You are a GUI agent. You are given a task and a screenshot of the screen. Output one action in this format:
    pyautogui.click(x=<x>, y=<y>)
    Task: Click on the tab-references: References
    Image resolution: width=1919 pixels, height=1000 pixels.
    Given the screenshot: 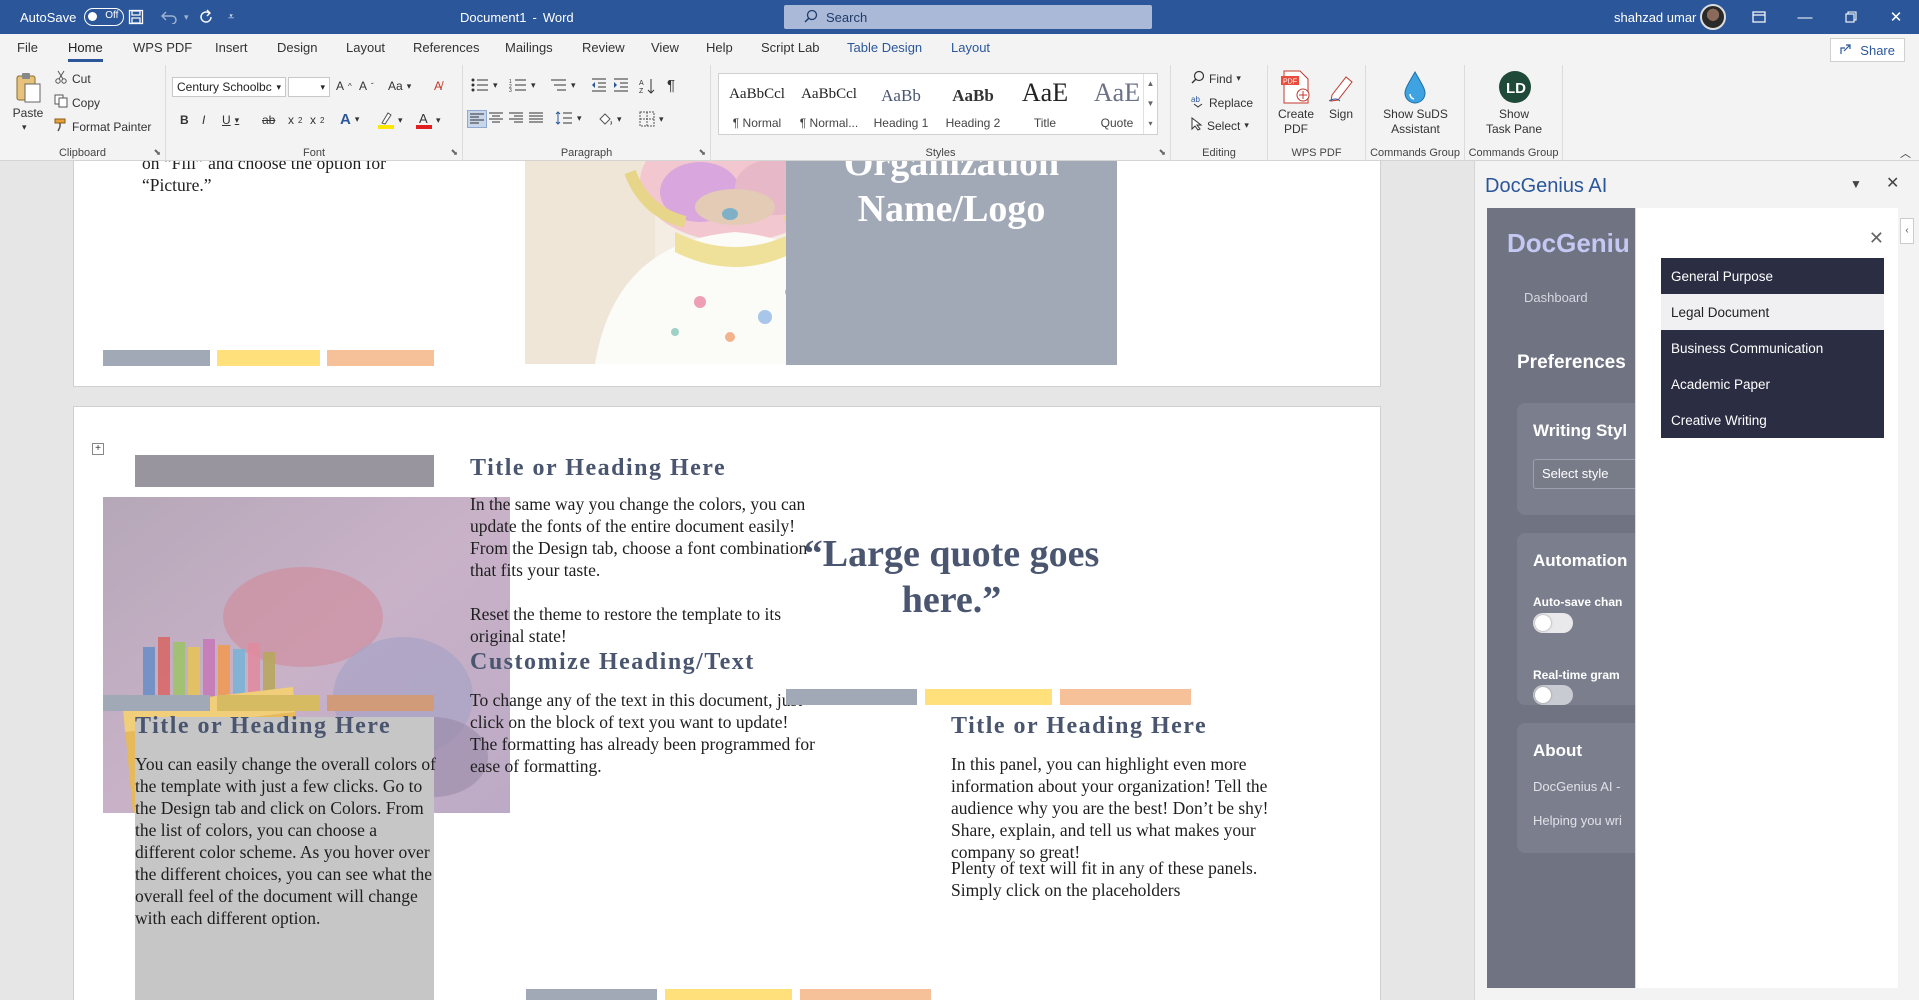 What is the action you would take?
    pyautogui.click(x=446, y=47)
    